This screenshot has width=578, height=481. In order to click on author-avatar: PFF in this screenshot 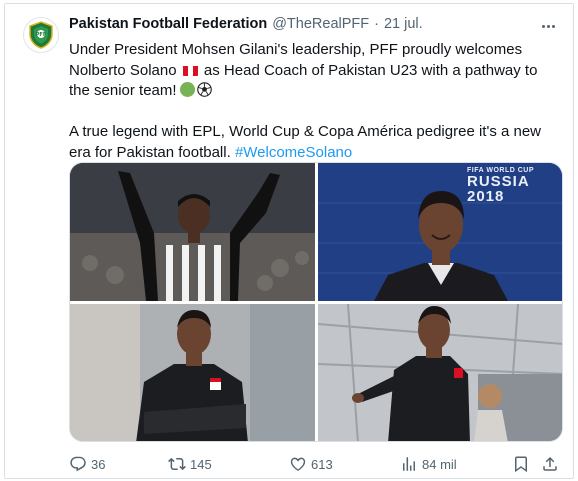, I will do `click(41, 35)`.